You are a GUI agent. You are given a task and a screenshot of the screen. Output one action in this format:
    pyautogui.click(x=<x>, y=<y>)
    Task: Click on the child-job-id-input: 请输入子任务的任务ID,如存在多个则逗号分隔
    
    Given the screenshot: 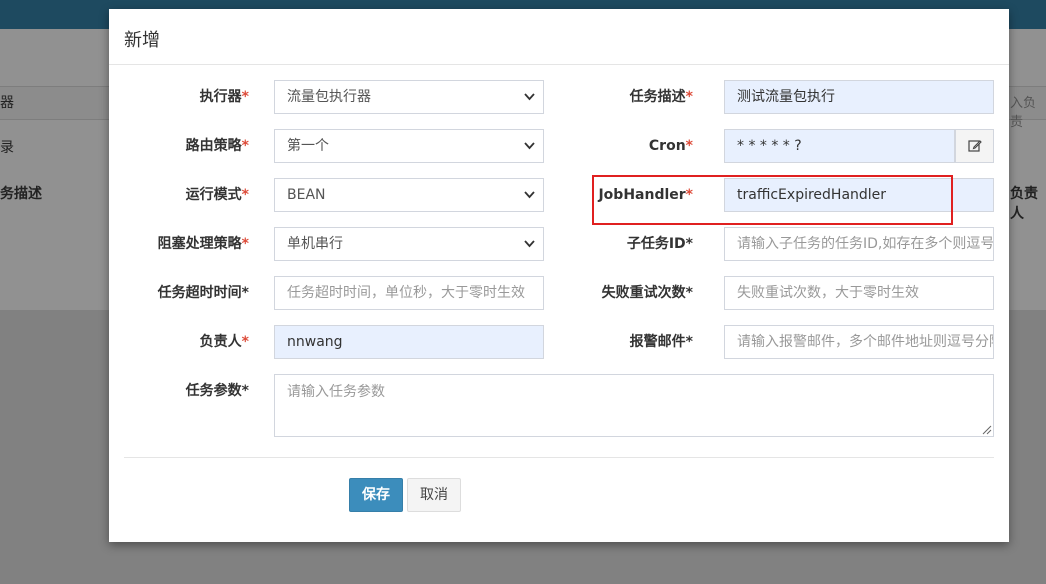 What is the action you would take?
    pyautogui.click(x=859, y=244)
    